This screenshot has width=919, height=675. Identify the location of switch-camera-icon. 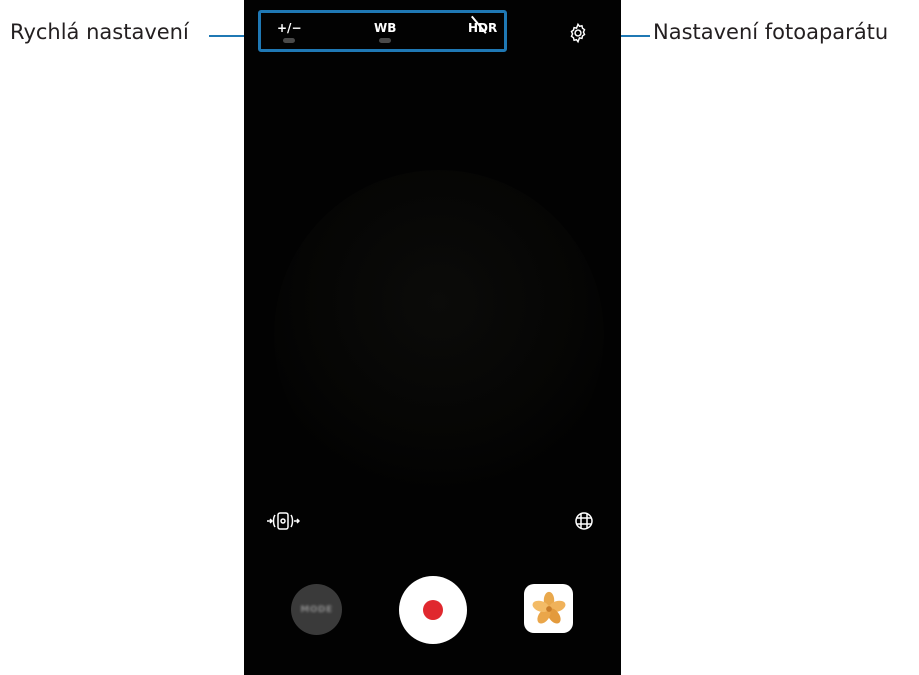
(283, 521).